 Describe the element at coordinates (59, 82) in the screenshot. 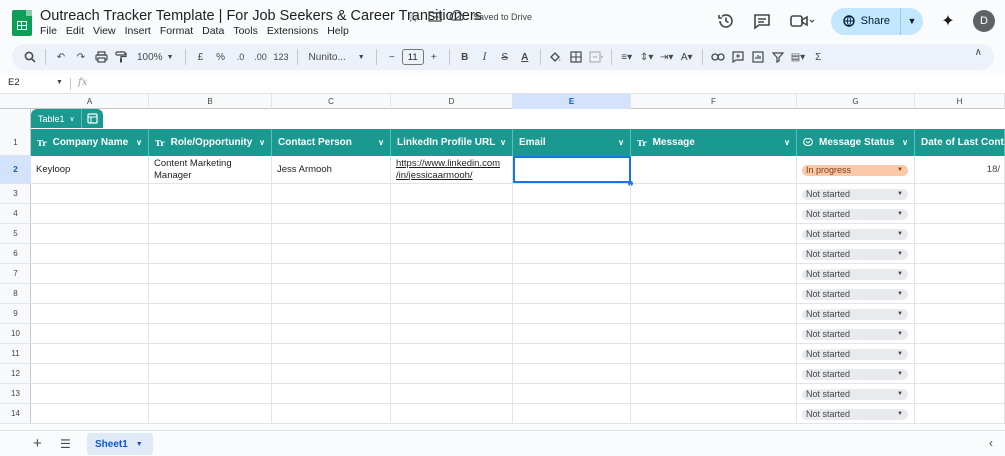

I see `name-box-dropdown-icon: ▼` at that location.